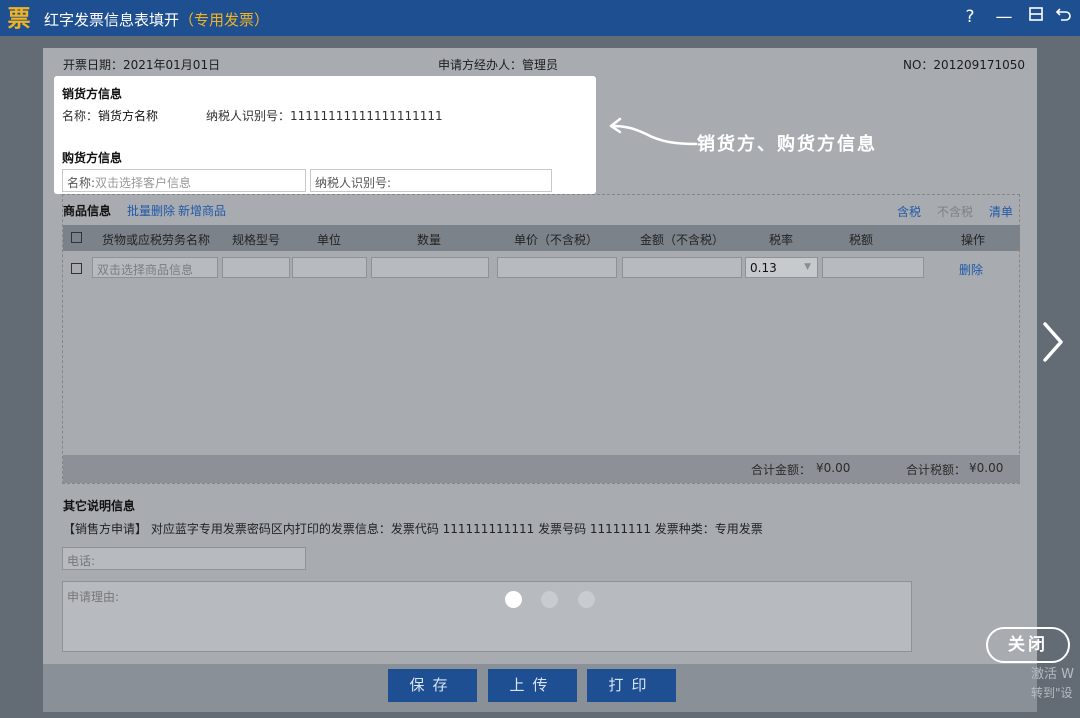  What do you see at coordinates (781, 240) in the screenshot?
I see `col-tax-rate: 税率` at bounding box center [781, 240].